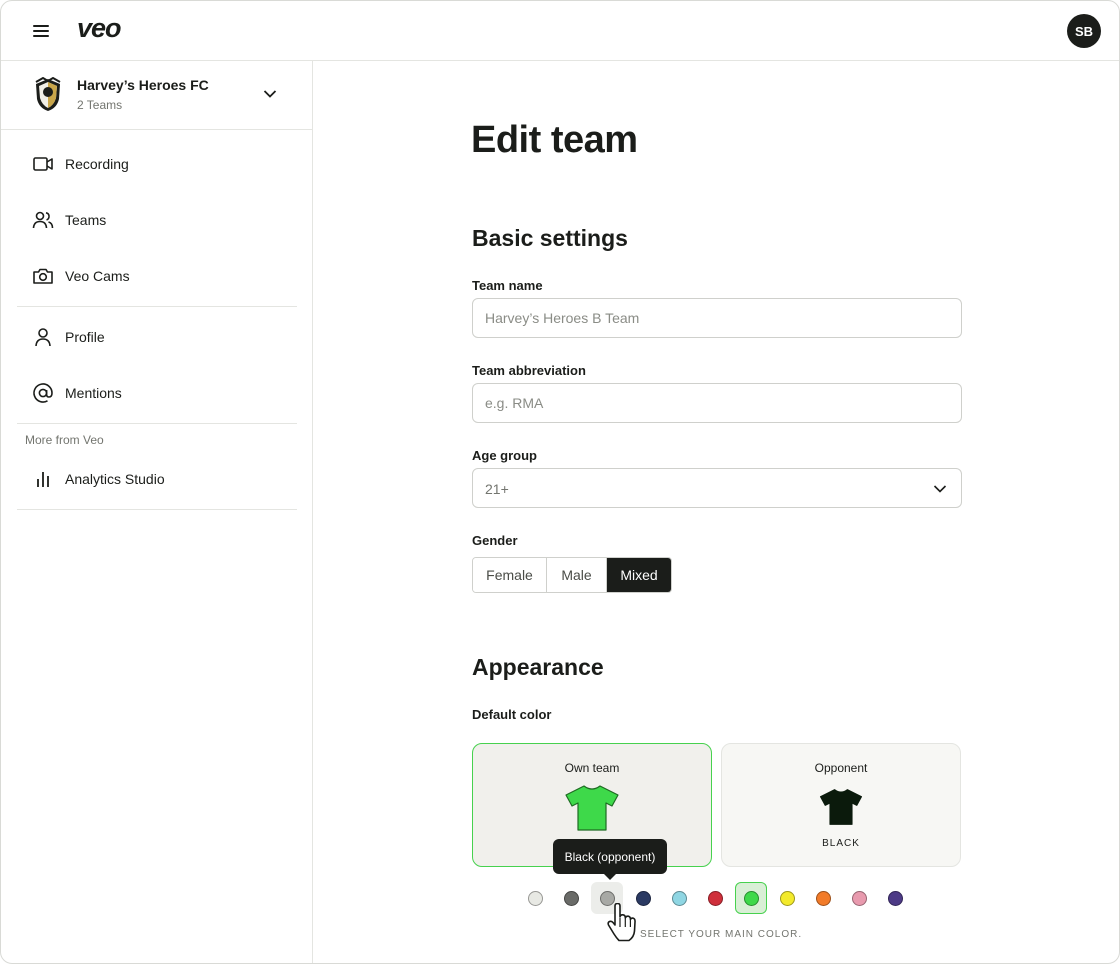  I want to click on club-team-count: 2 Teams, so click(100, 105).